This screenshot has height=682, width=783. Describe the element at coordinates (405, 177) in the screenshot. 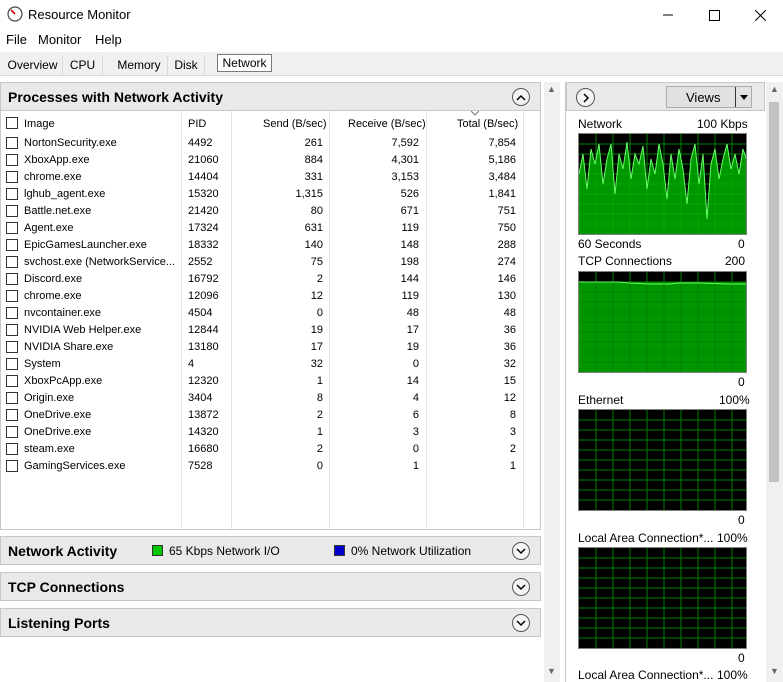

I see `process-receive: 3,153` at that location.